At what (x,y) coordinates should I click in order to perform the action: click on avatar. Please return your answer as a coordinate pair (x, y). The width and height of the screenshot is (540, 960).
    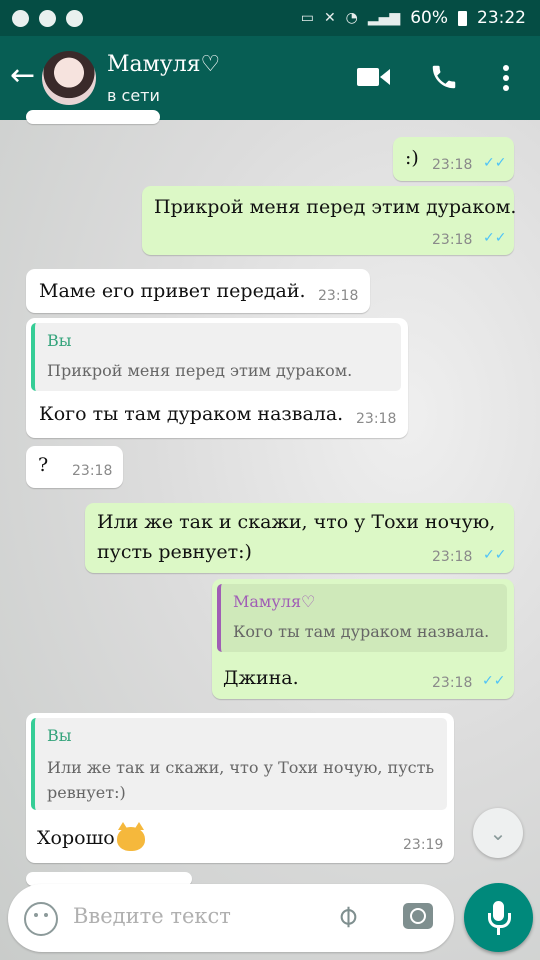
    Looking at the image, I should click on (69, 78).